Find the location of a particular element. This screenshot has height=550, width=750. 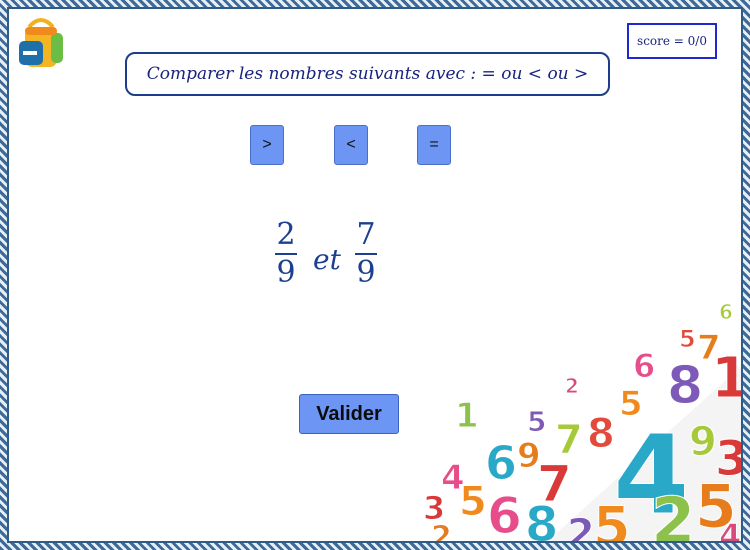

second-denominator: 9 is located at coordinates (366, 272).